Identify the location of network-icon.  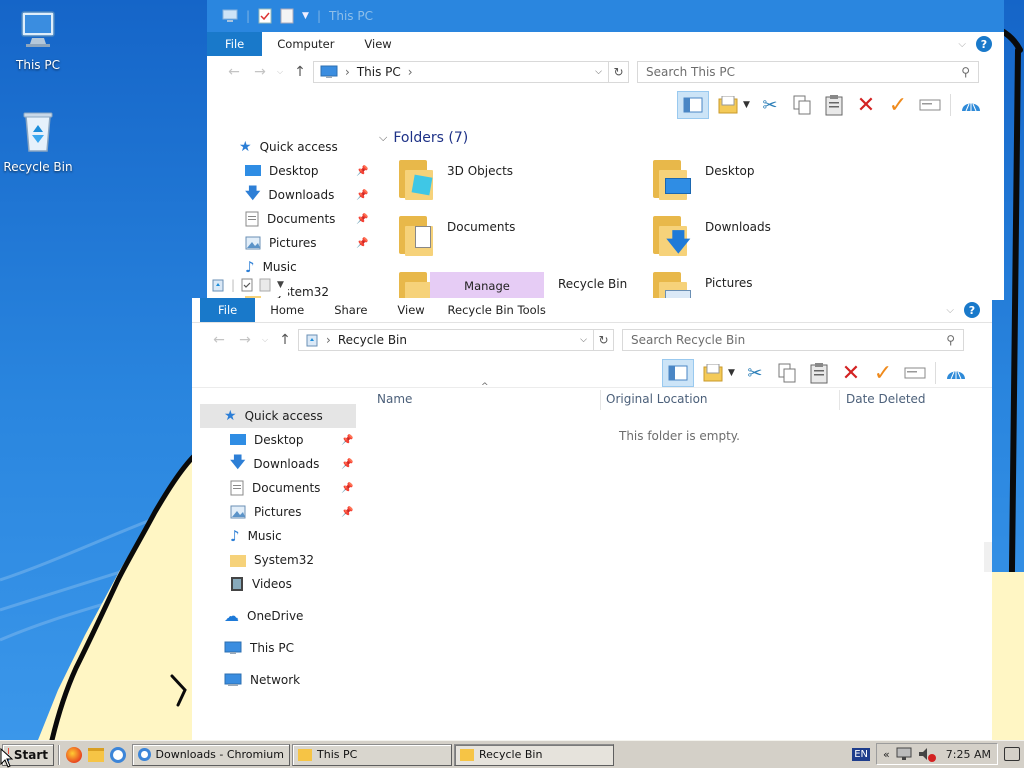
(904, 754).